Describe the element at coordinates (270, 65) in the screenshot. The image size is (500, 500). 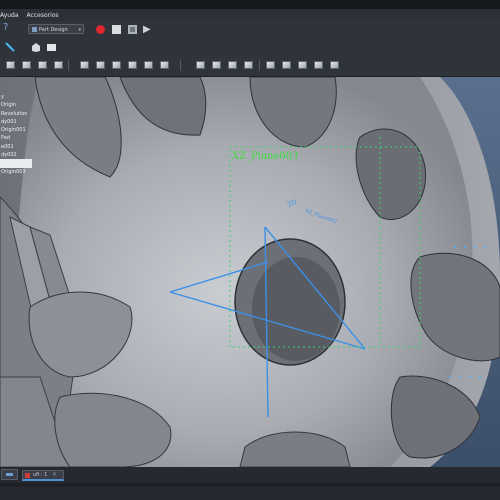
I see `fillet-icon` at that location.